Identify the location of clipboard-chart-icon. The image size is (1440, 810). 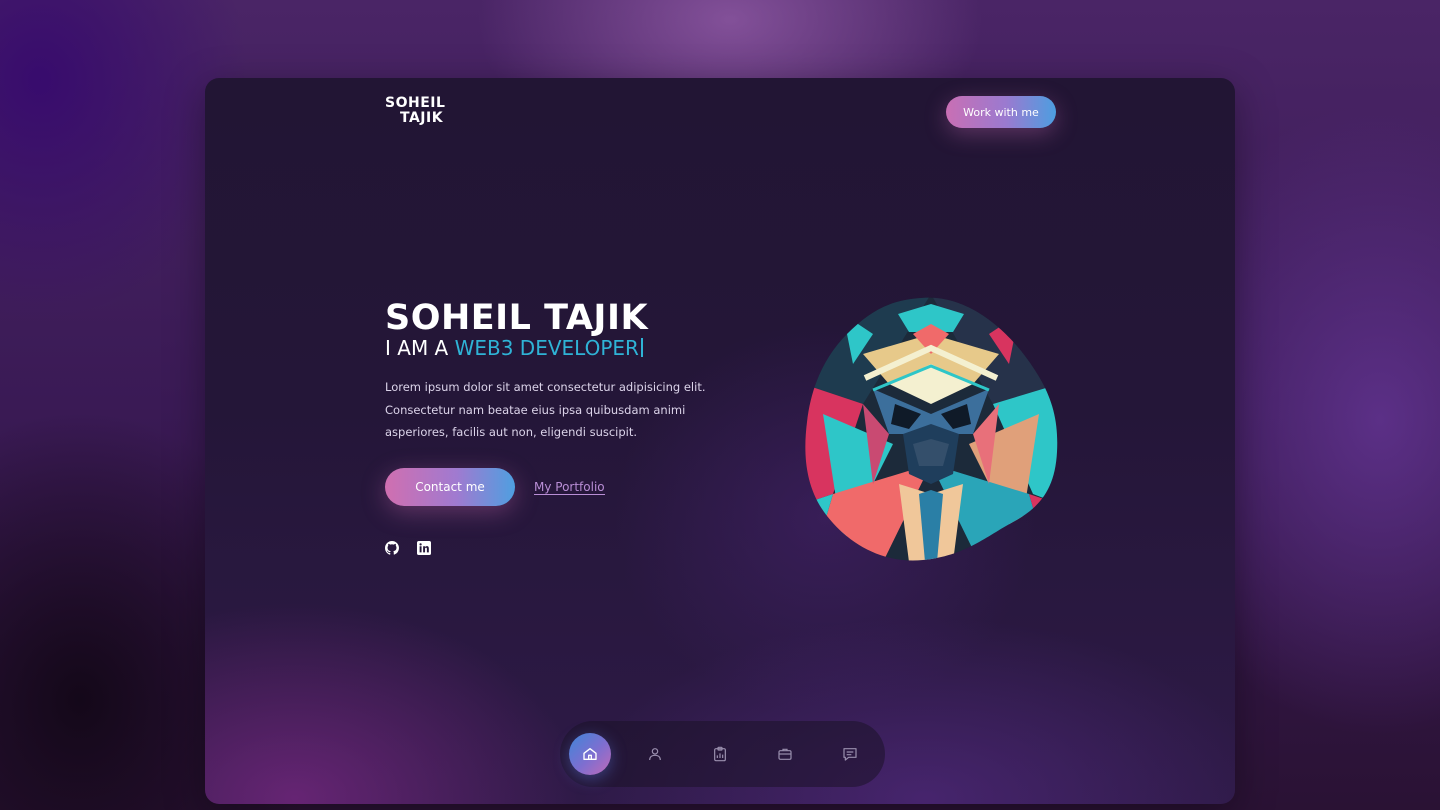
(720, 754).